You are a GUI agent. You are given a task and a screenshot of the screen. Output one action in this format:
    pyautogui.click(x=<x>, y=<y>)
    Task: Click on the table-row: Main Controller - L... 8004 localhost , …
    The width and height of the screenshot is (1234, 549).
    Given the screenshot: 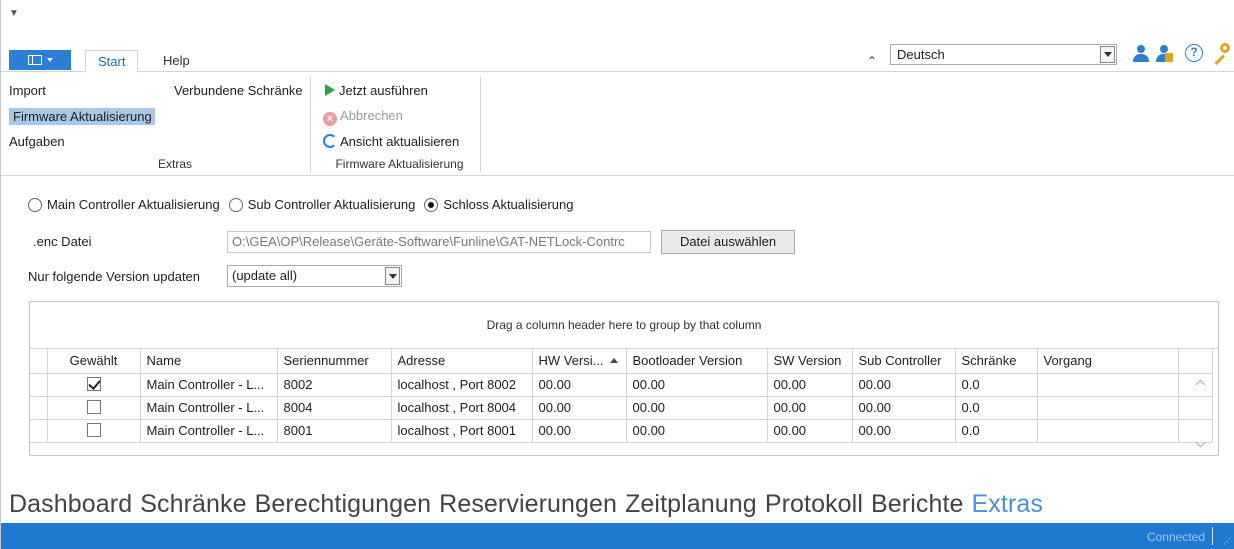 What is the action you would take?
    pyautogui.click(x=621, y=408)
    